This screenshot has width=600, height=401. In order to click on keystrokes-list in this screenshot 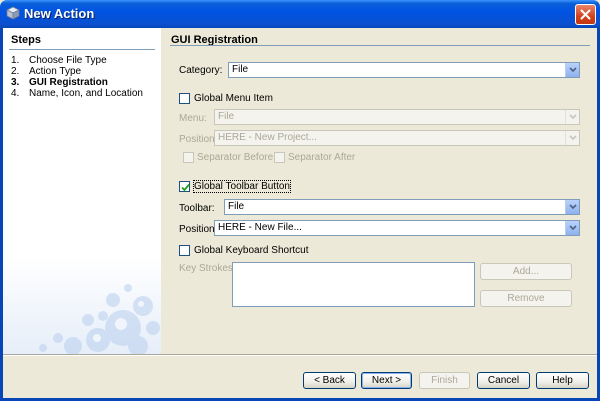, I will do `click(353, 284)`.